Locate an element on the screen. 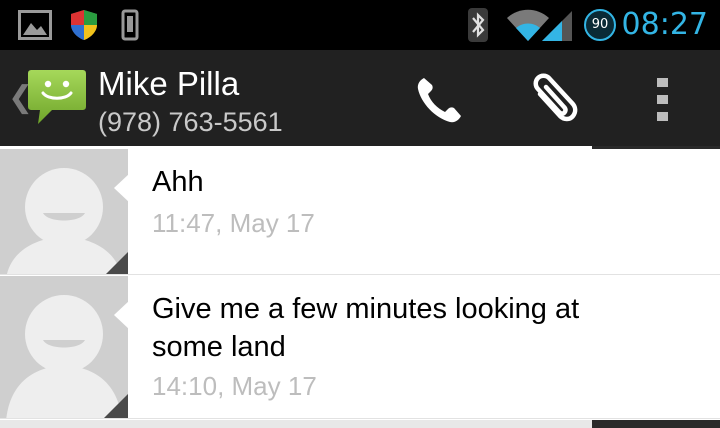  signal-icon is located at coordinates (557, 26).